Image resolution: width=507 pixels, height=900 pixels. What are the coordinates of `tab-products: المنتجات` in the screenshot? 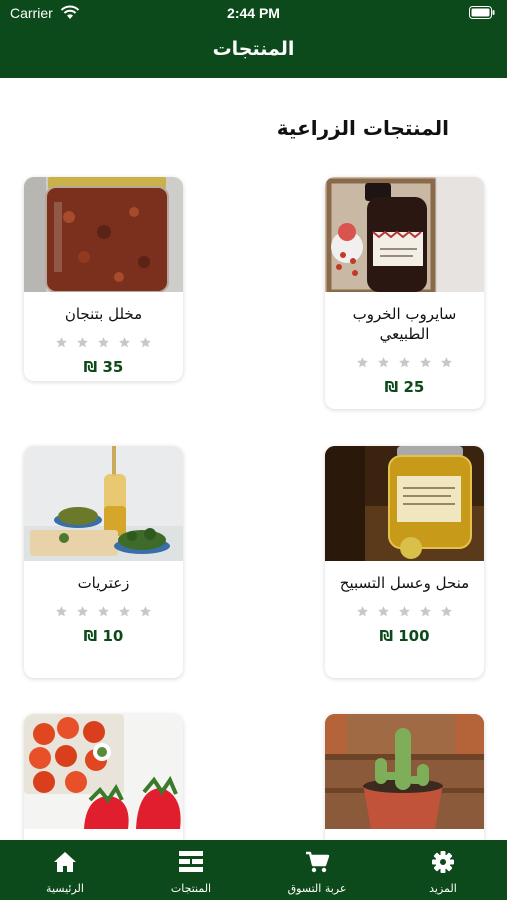 It's located at (191, 870).